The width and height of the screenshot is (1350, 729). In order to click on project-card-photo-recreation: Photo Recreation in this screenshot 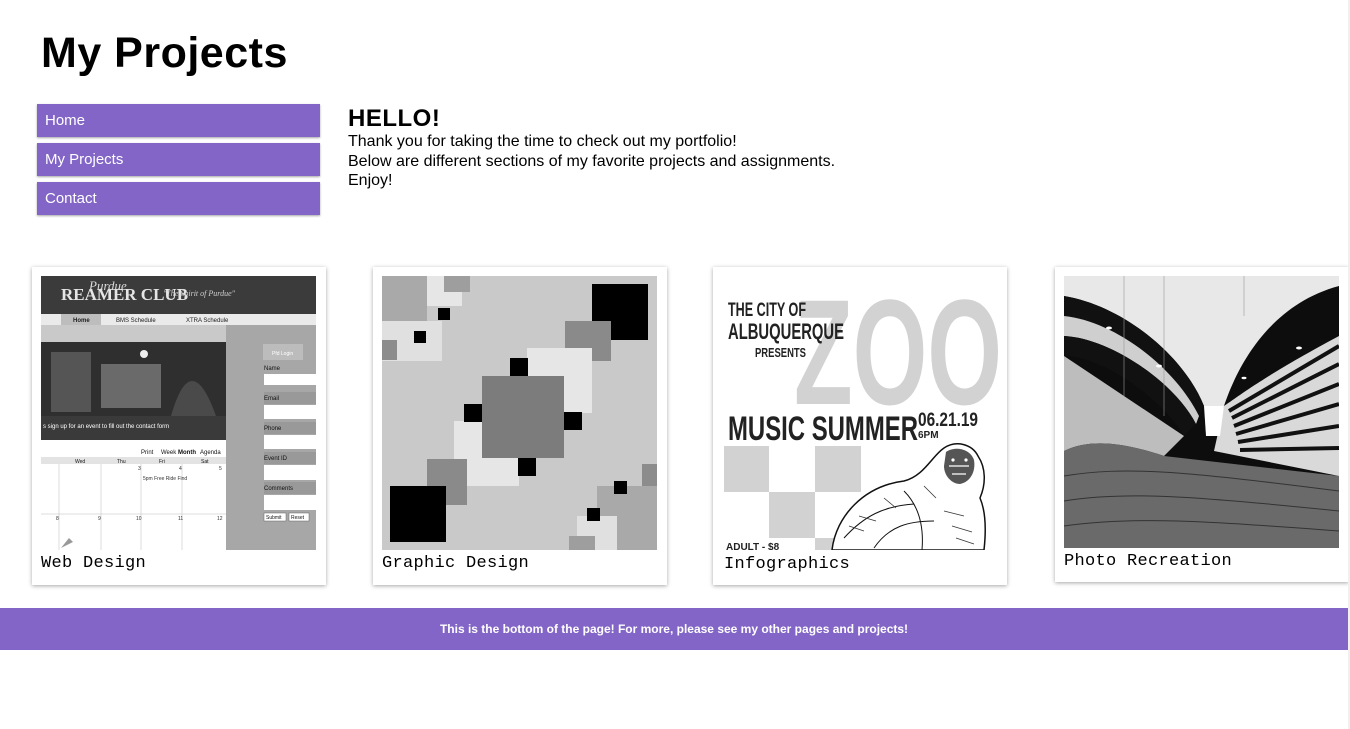, I will do `click(1202, 424)`.